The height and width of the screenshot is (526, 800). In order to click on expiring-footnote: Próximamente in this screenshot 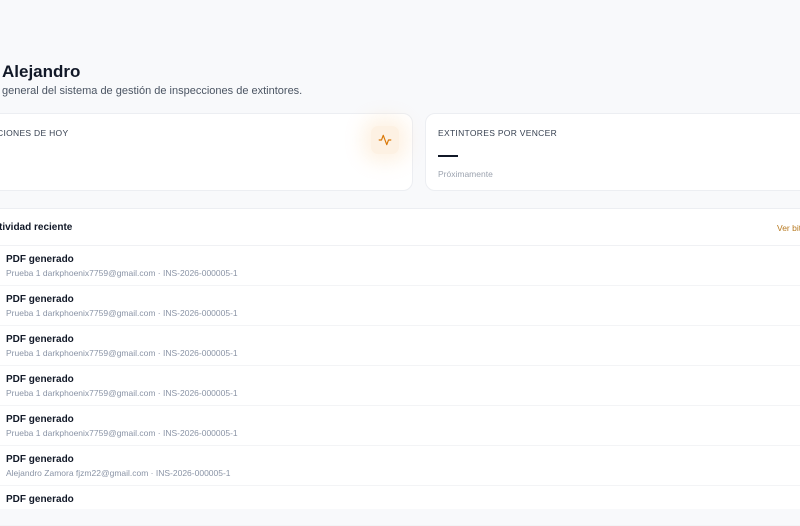, I will do `click(465, 174)`.